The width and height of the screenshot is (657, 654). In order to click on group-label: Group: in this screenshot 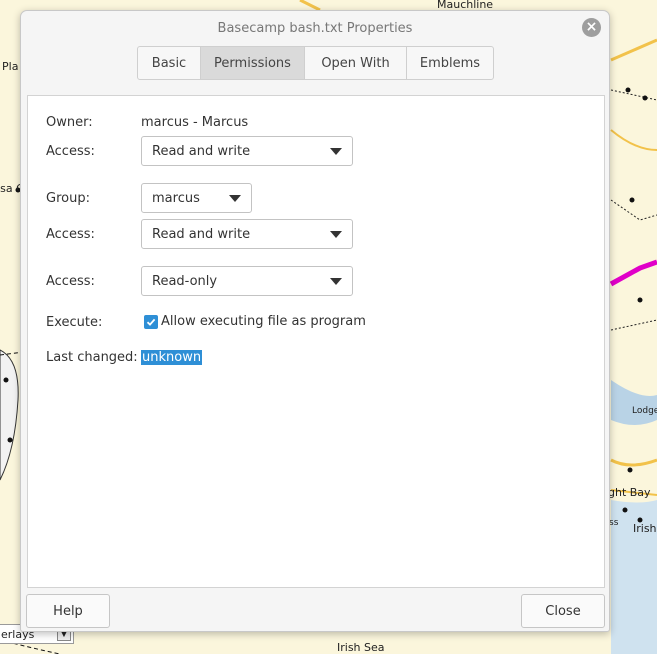, I will do `click(68, 198)`.